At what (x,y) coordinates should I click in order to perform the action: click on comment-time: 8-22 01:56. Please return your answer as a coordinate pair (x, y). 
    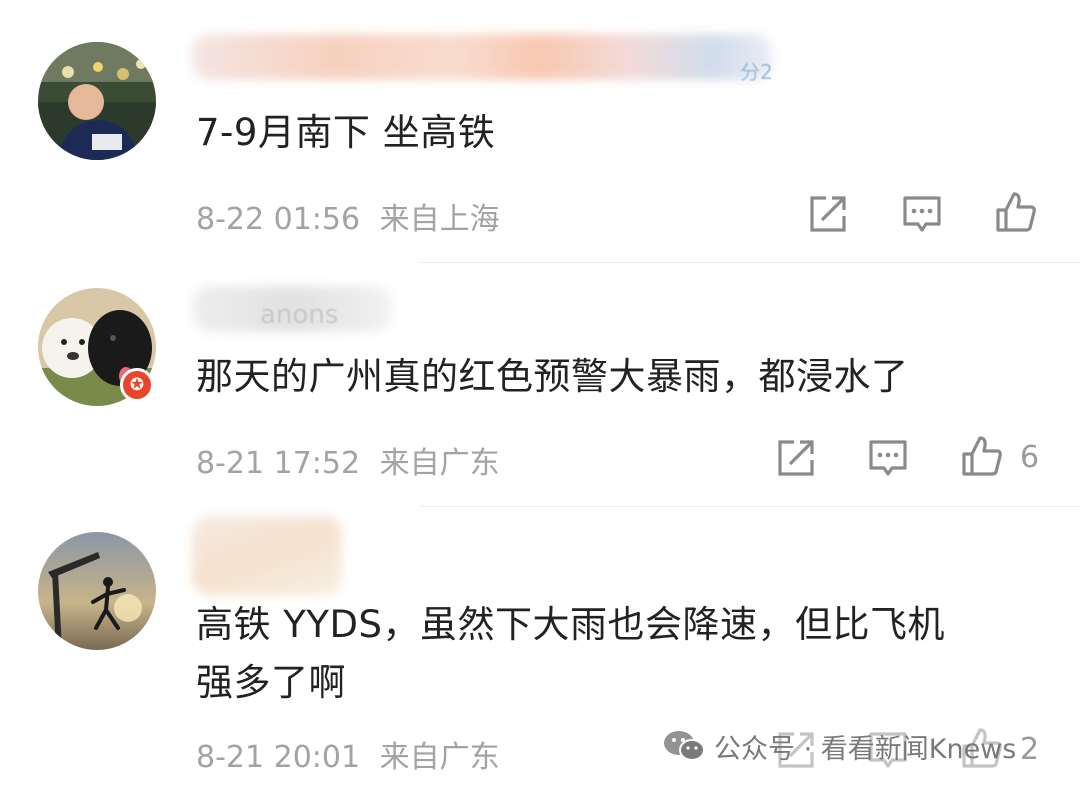
    Looking at the image, I should click on (278, 219).